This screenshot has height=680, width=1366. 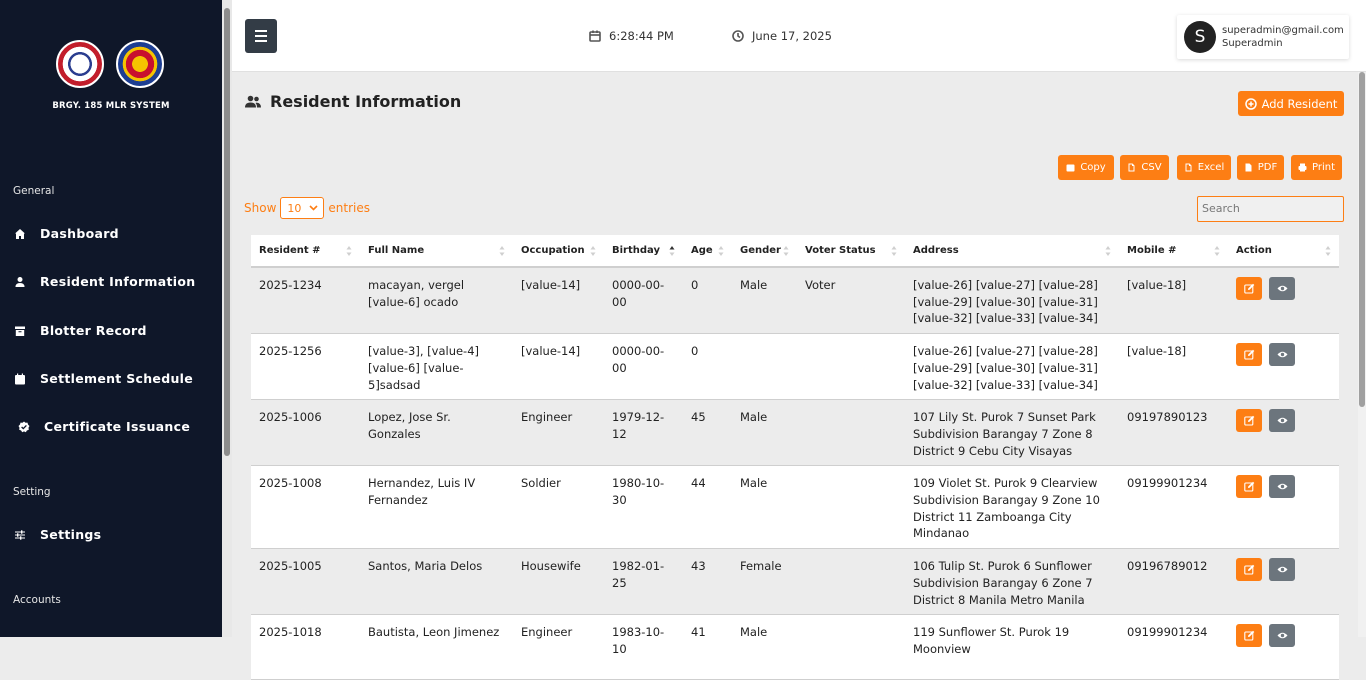 What do you see at coordinates (1362, 239) in the screenshot?
I see `page-scroll-thumb` at bounding box center [1362, 239].